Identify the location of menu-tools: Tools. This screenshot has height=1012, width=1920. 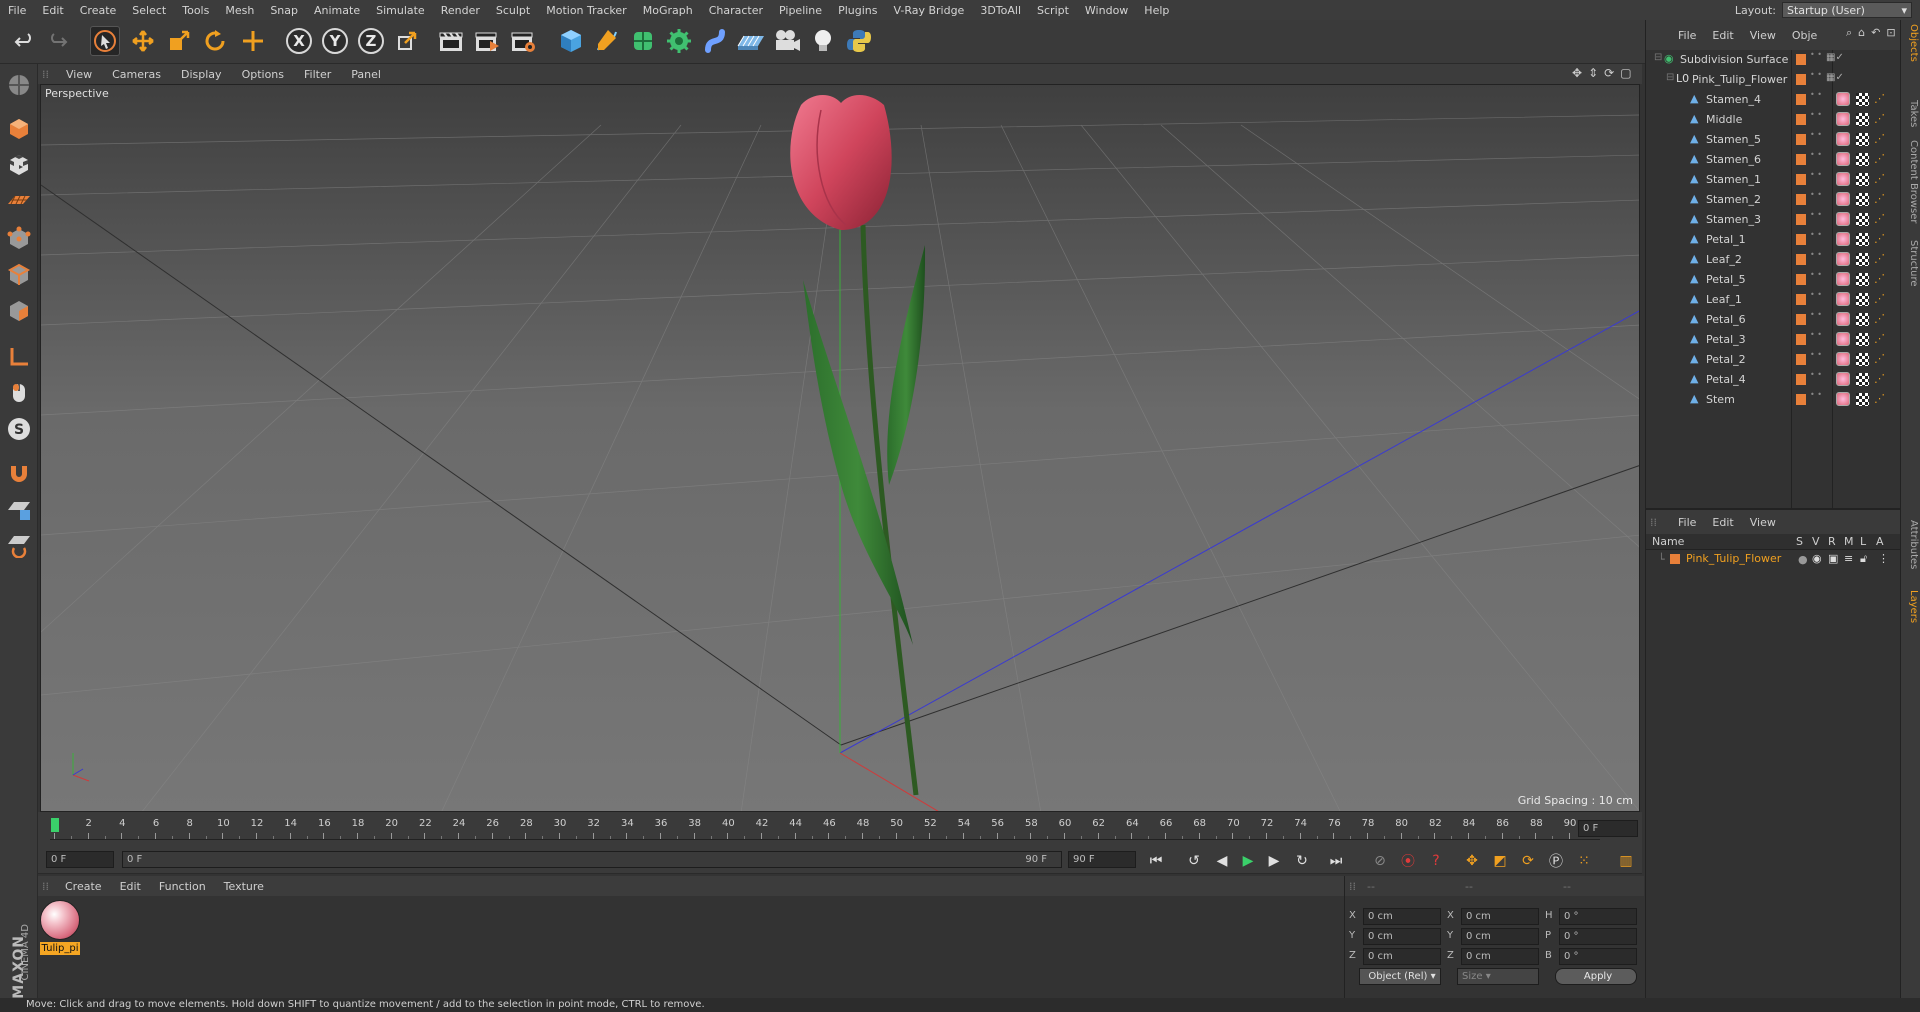
(195, 10).